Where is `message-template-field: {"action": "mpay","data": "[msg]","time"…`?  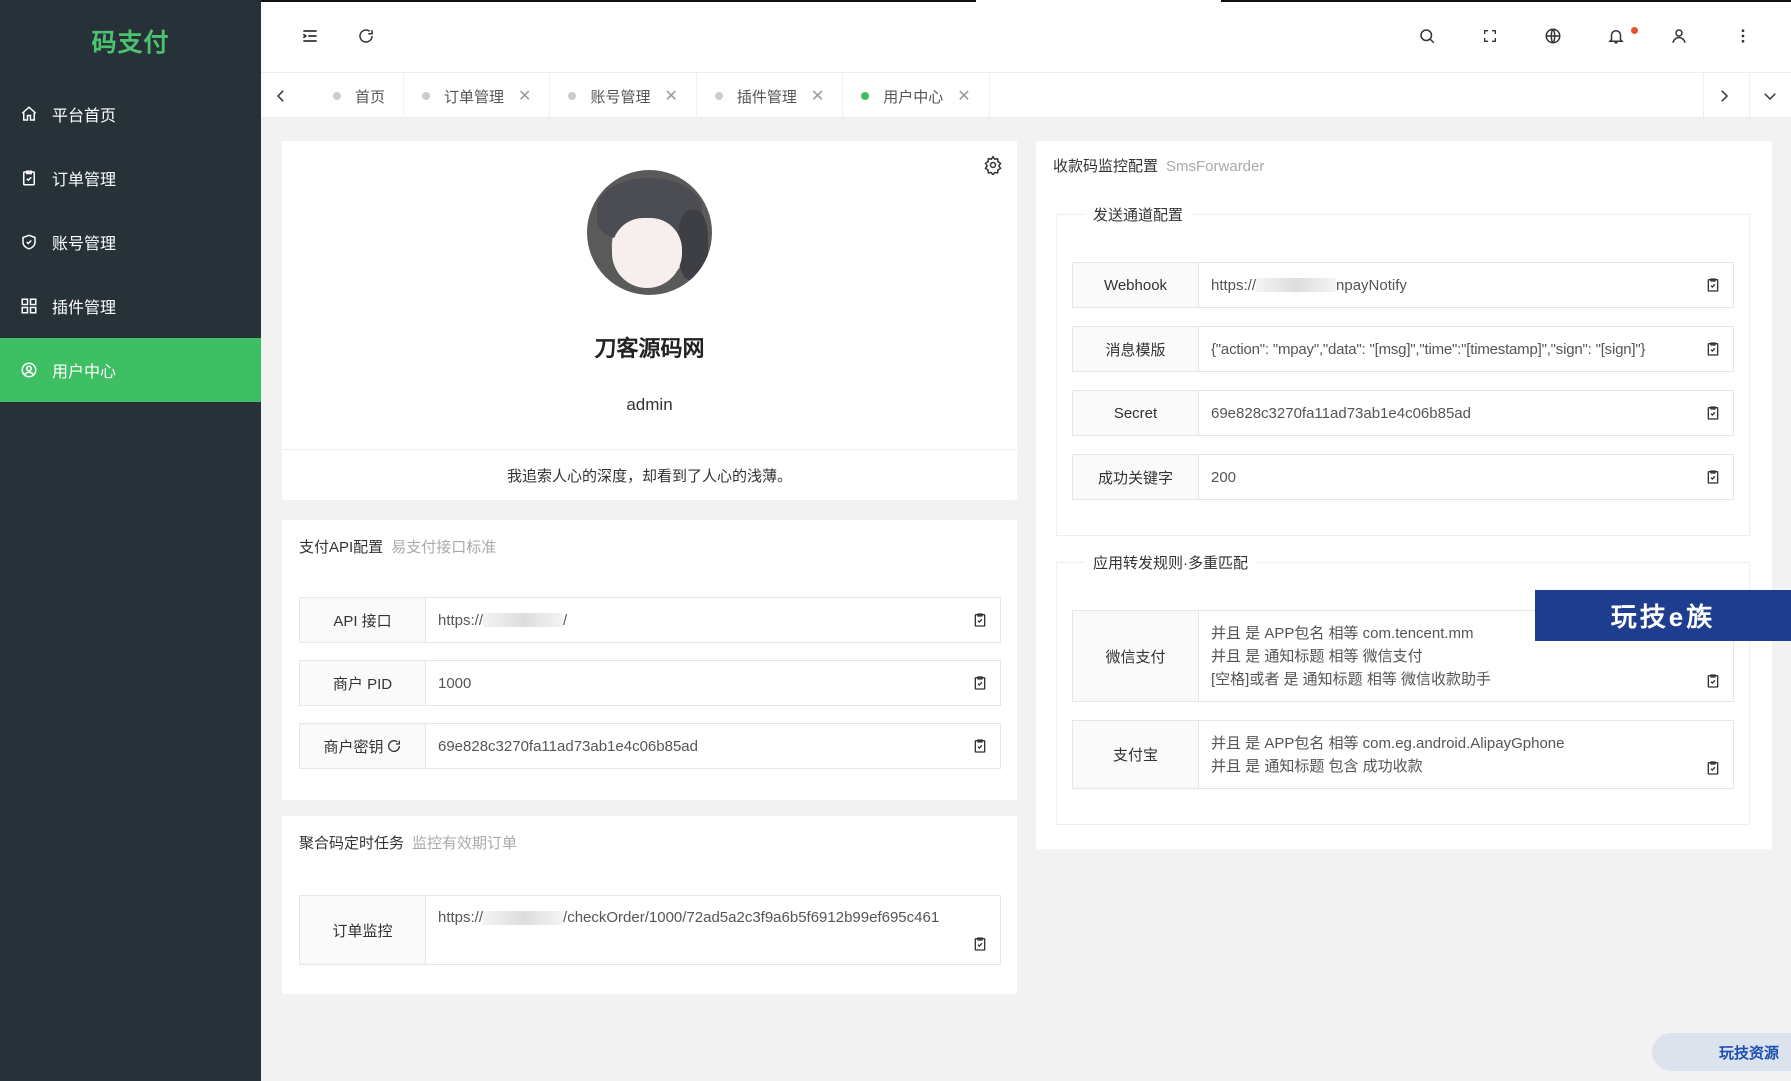 message-template-field: {"action": "mpay","data": "[msg]","time"… is located at coordinates (1466, 349).